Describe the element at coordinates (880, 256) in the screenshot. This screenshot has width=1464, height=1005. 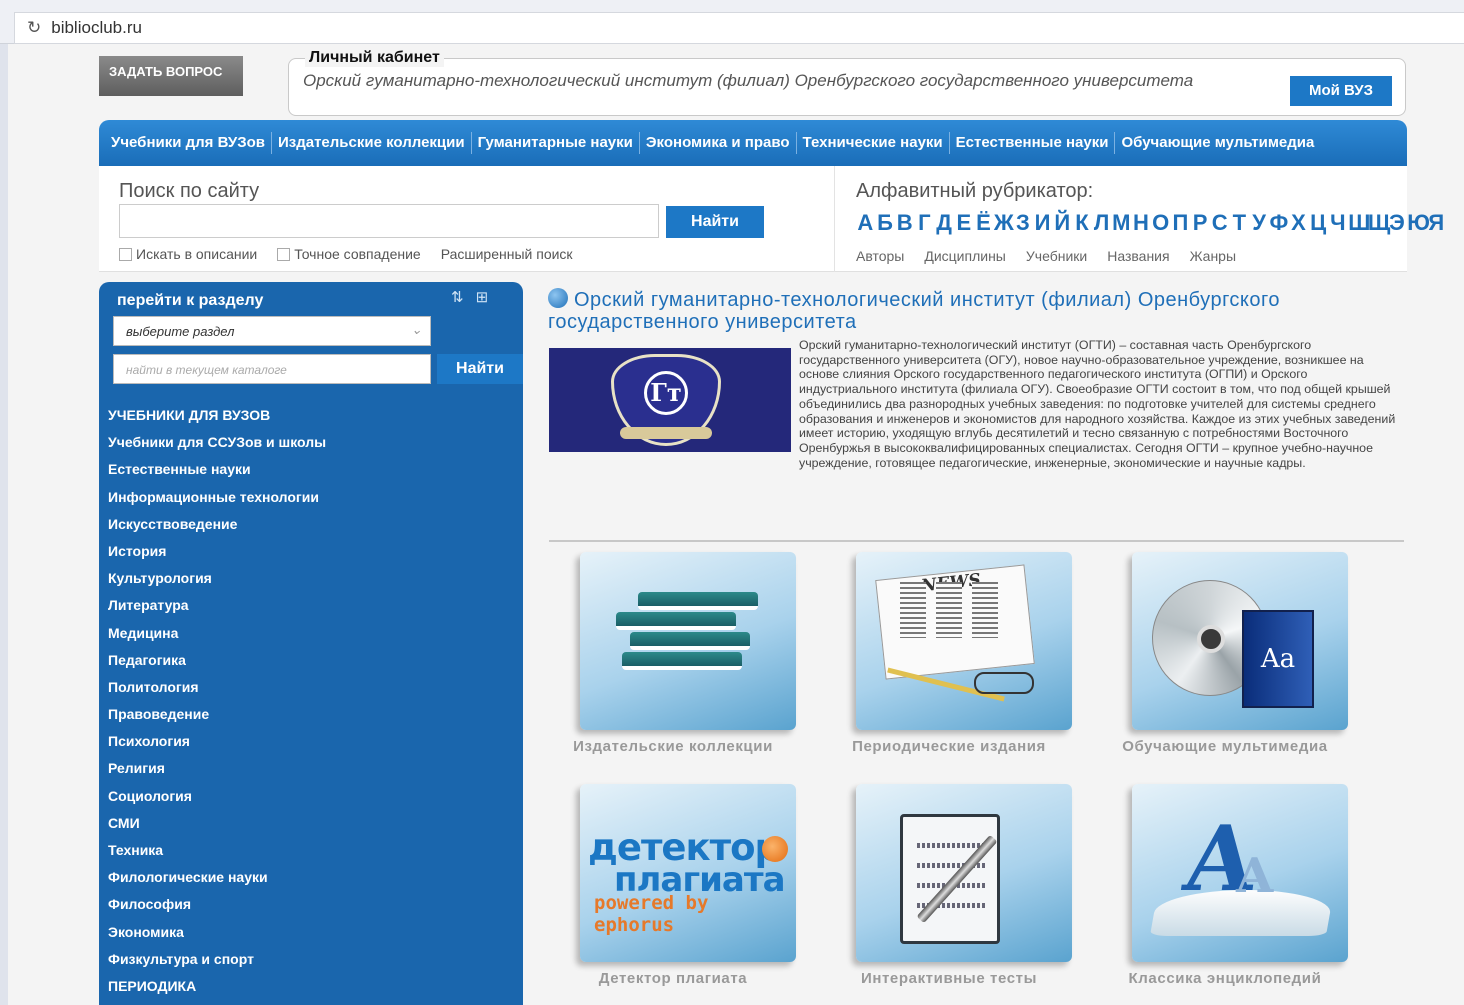
I see `rubricator-link: Авторы` at that location.